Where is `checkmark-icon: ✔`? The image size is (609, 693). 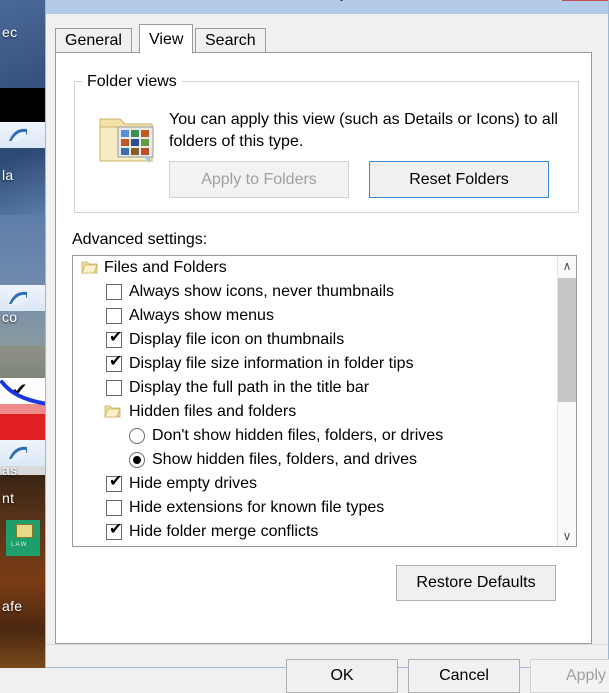 checkmark-icon: ✔ is located at coordinates (19, 391).